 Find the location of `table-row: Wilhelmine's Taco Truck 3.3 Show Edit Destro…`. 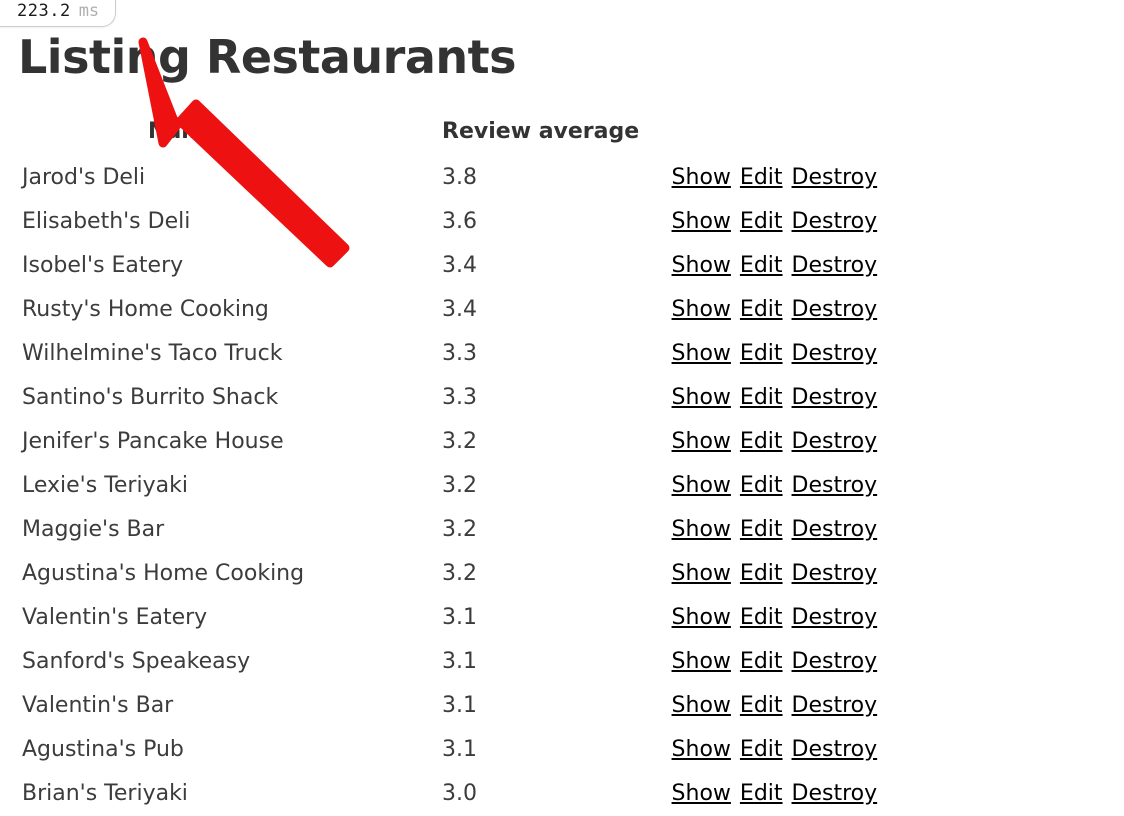

table-row: Wilhelmine's Taco Truck 3.3 Show Edit Destro… is located at coordinates (562, 354).